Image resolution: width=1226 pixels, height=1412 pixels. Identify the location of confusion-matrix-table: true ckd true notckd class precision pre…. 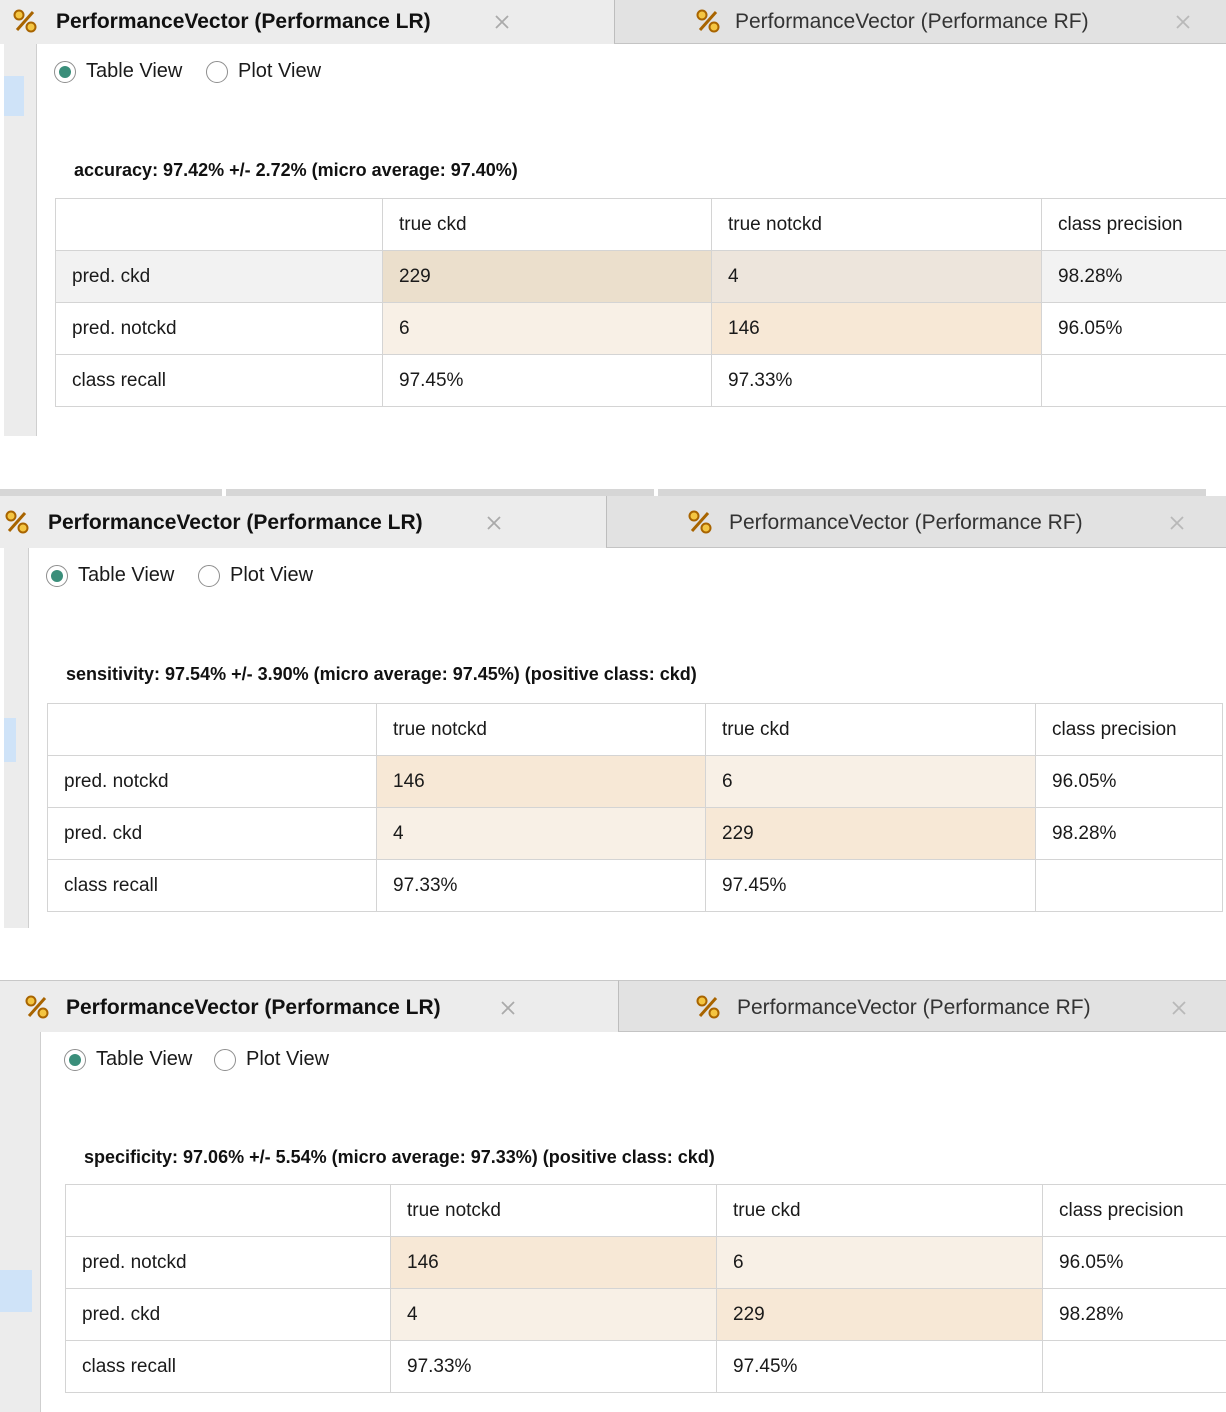
(640, 302).